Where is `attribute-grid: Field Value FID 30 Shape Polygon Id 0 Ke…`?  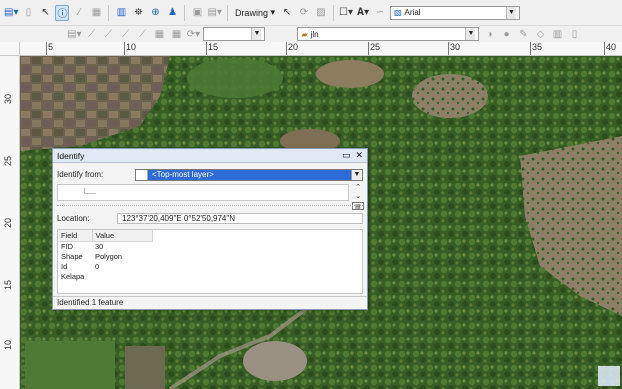
attribute-grid: Field Value FID 30 Shape Polygon Id 0 Ke… is located at coordinates (210, 261).